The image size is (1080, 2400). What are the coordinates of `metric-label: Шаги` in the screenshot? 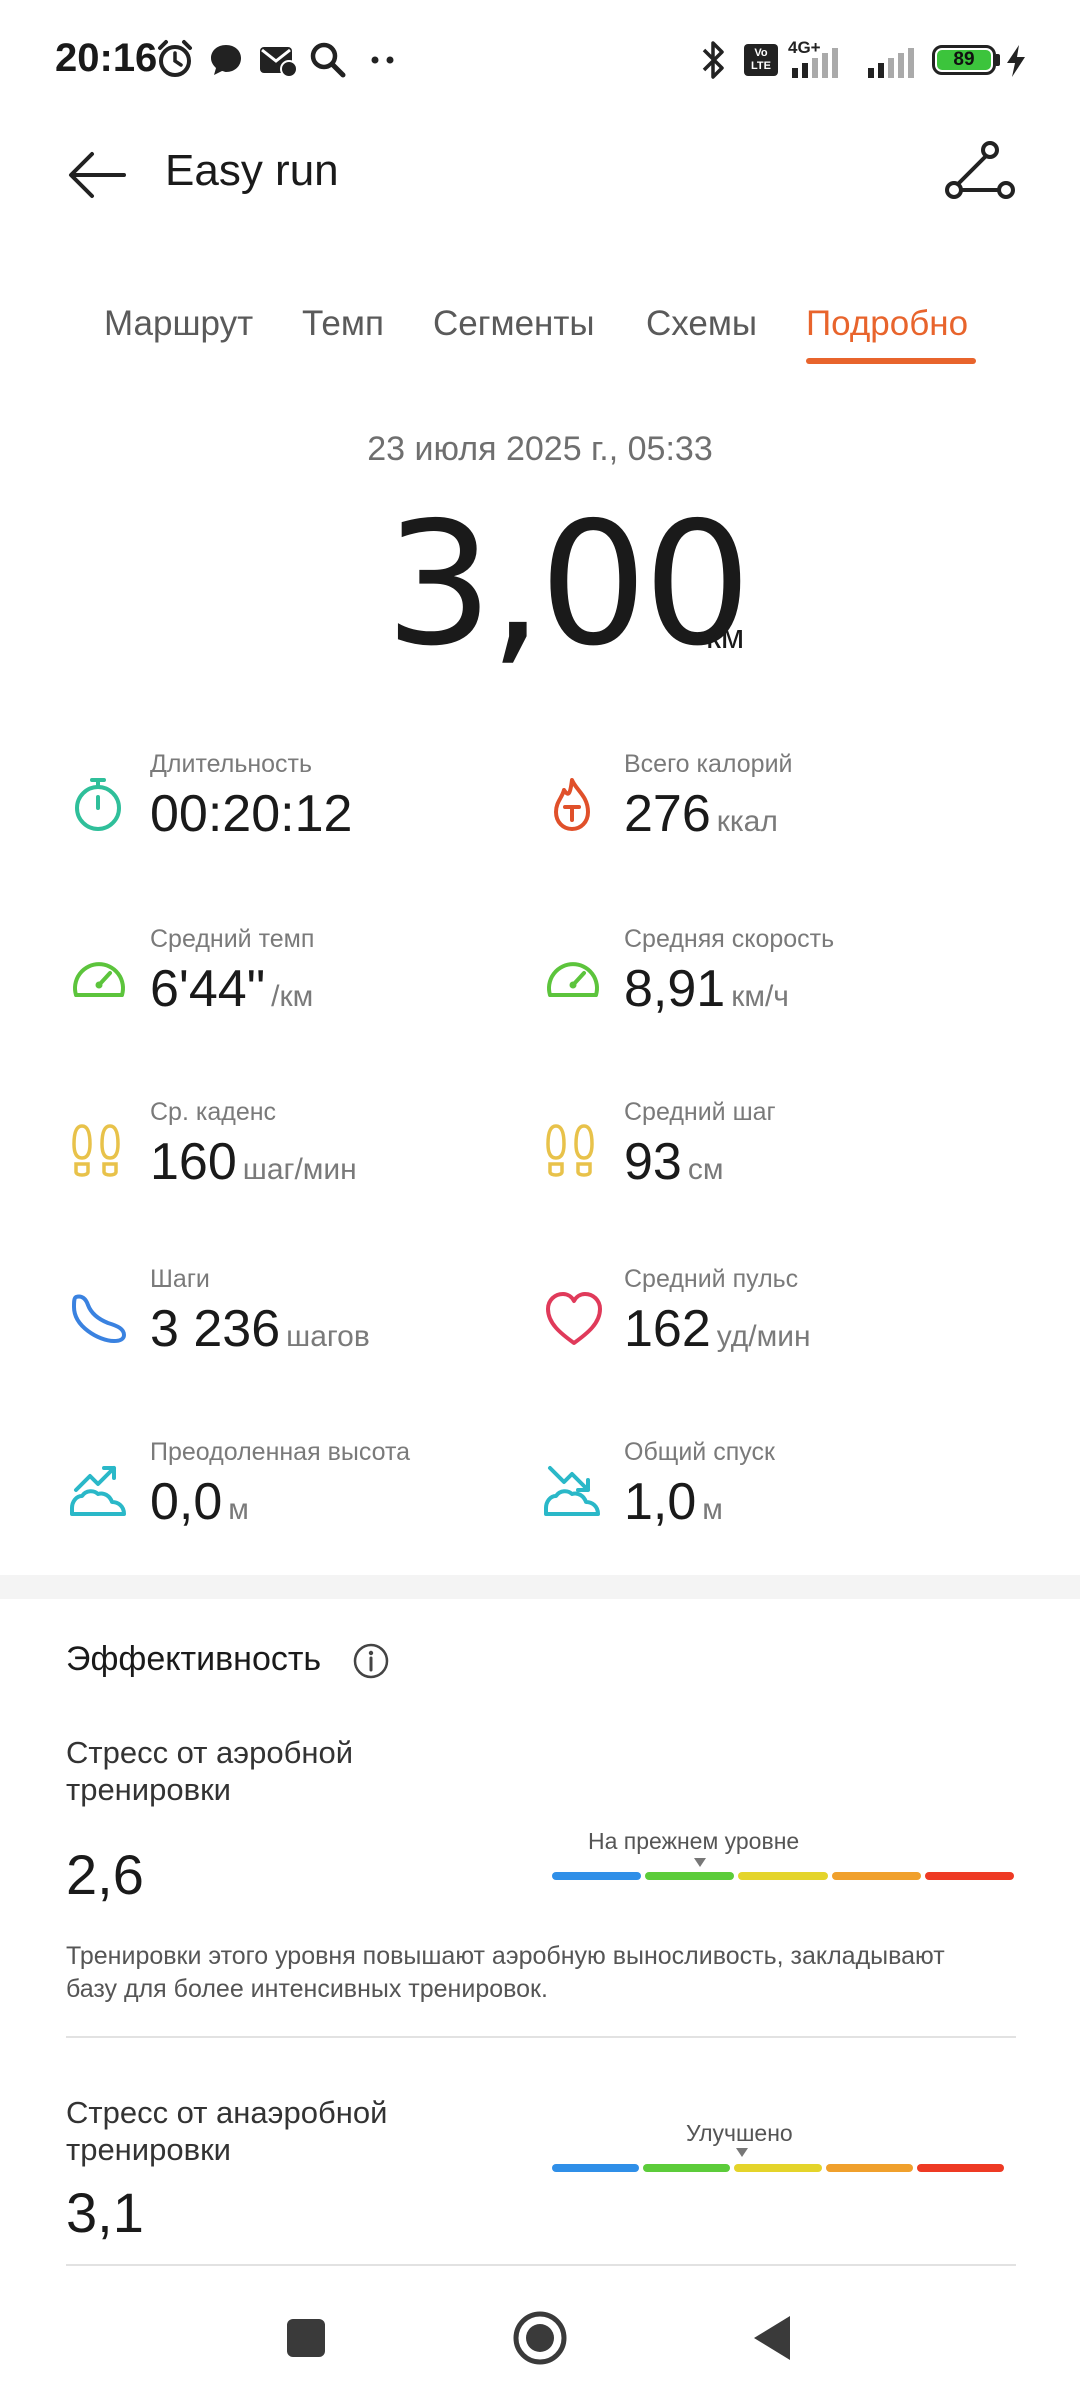 It's located at (180, 1279).